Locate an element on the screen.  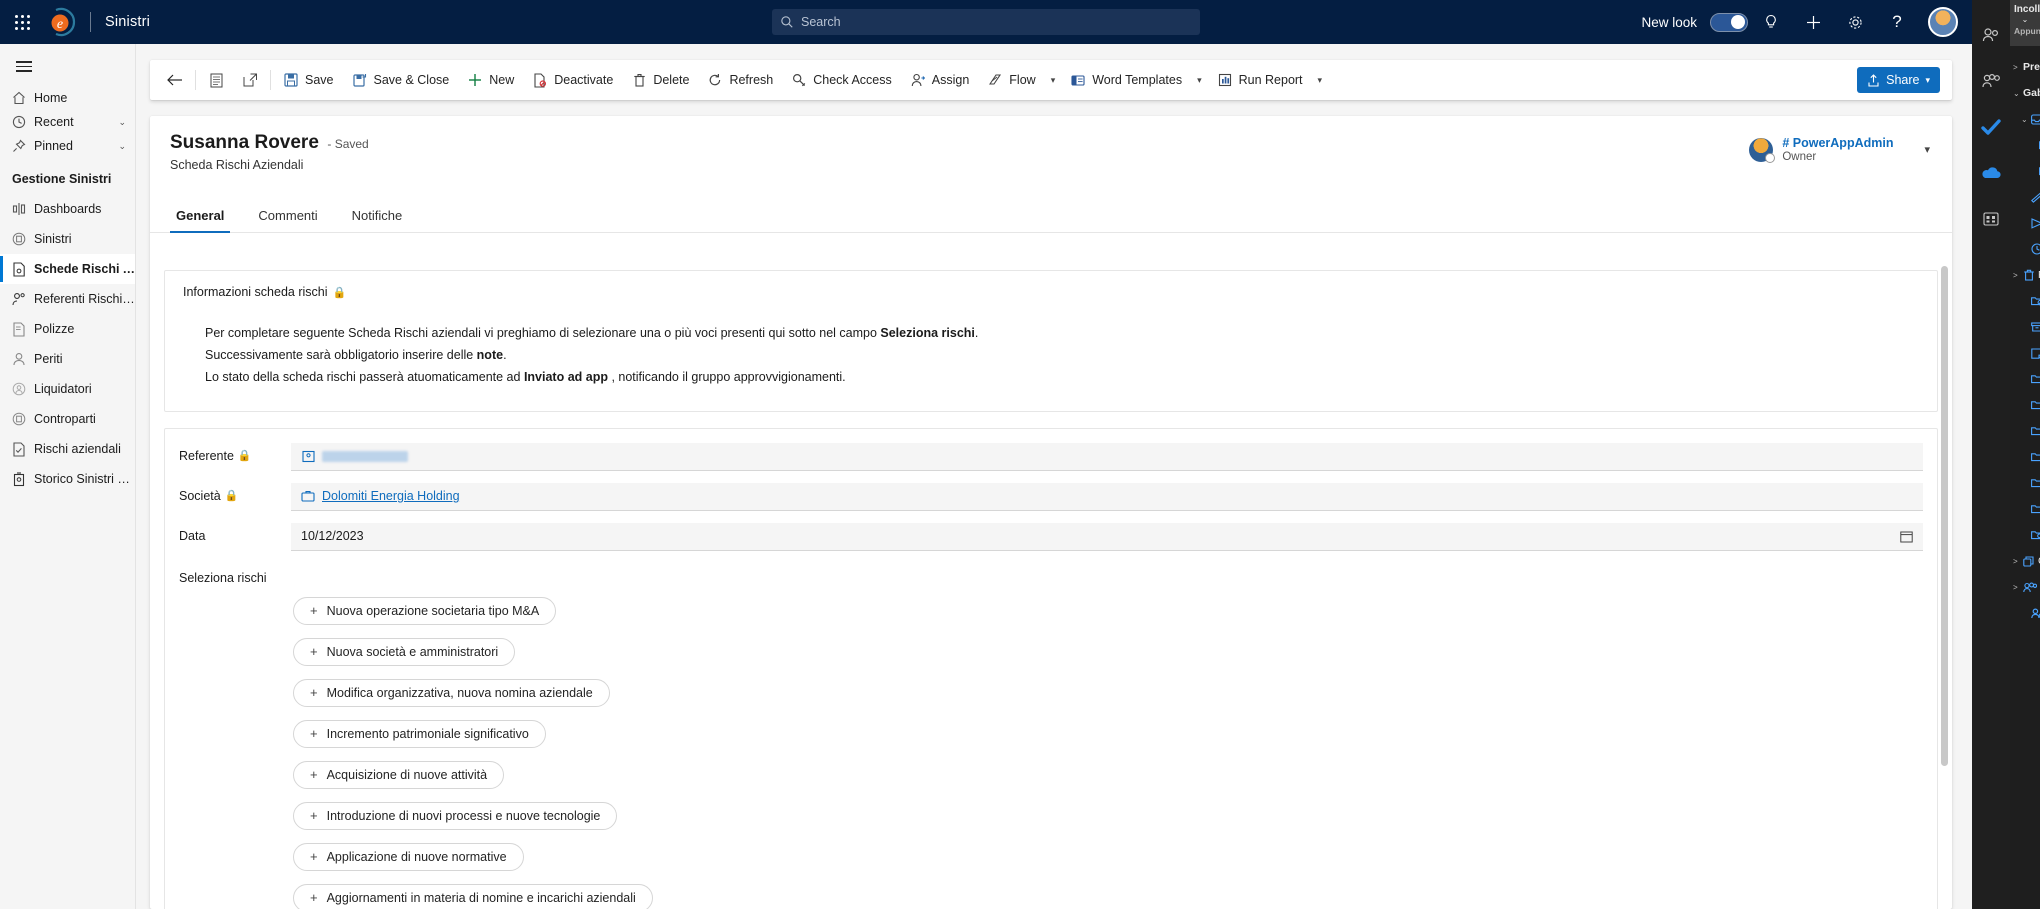
back-arrow-icon is located at coordinates (175, 80).